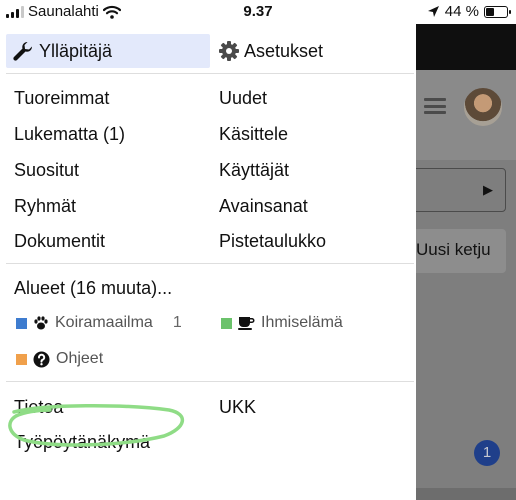 This screenshot has width=516, height=500. What do you see at coordinates (302, 322) in the screenshot?
I see `category-name: Ihmiselämä` at bounding box center [302, 322].